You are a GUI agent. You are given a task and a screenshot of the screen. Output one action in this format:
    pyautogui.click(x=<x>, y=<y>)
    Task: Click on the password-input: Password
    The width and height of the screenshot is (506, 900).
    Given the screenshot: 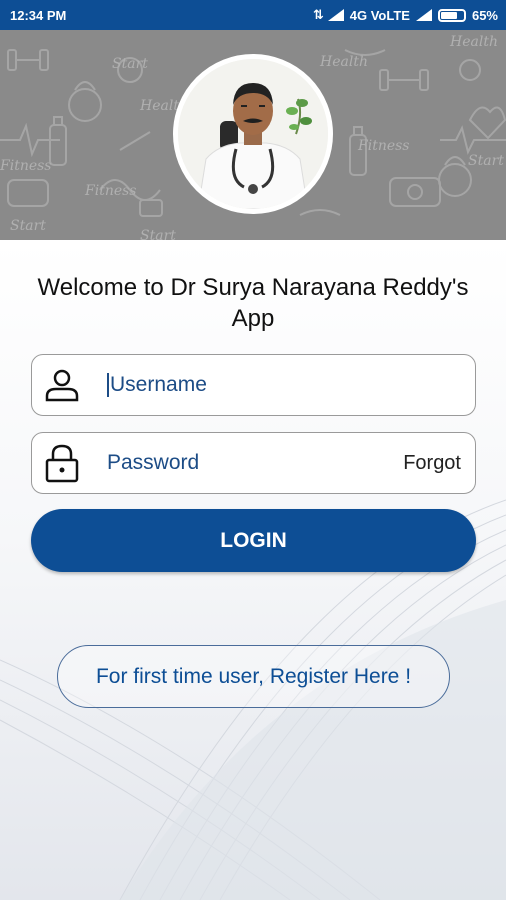 What is the action you would take?
    pyautogui.click(x=255, y=463)
    